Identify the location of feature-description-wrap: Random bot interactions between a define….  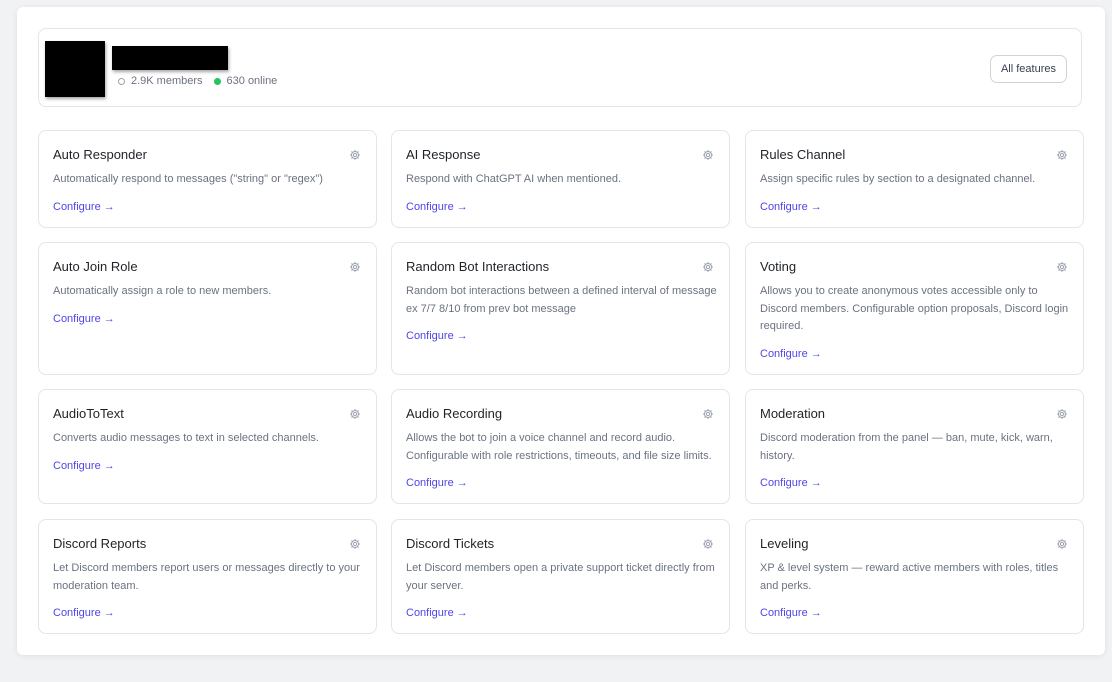
(562, 314).